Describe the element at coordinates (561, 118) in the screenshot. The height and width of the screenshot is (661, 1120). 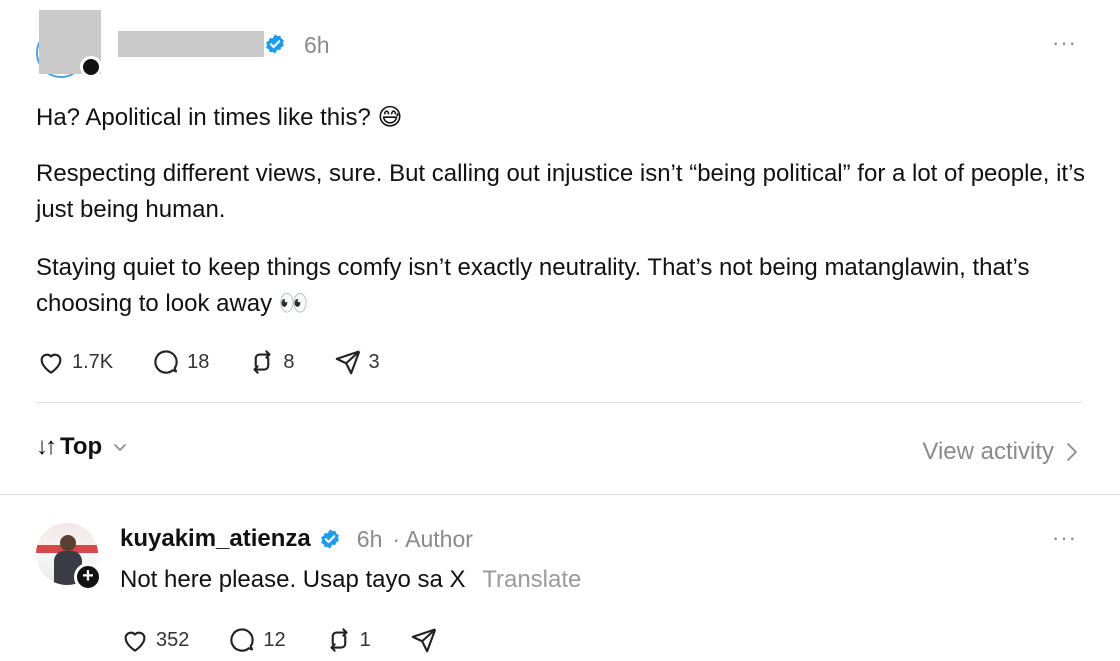
I see `post-body: Ha? Apolitical in times like this? 😅` at that location.